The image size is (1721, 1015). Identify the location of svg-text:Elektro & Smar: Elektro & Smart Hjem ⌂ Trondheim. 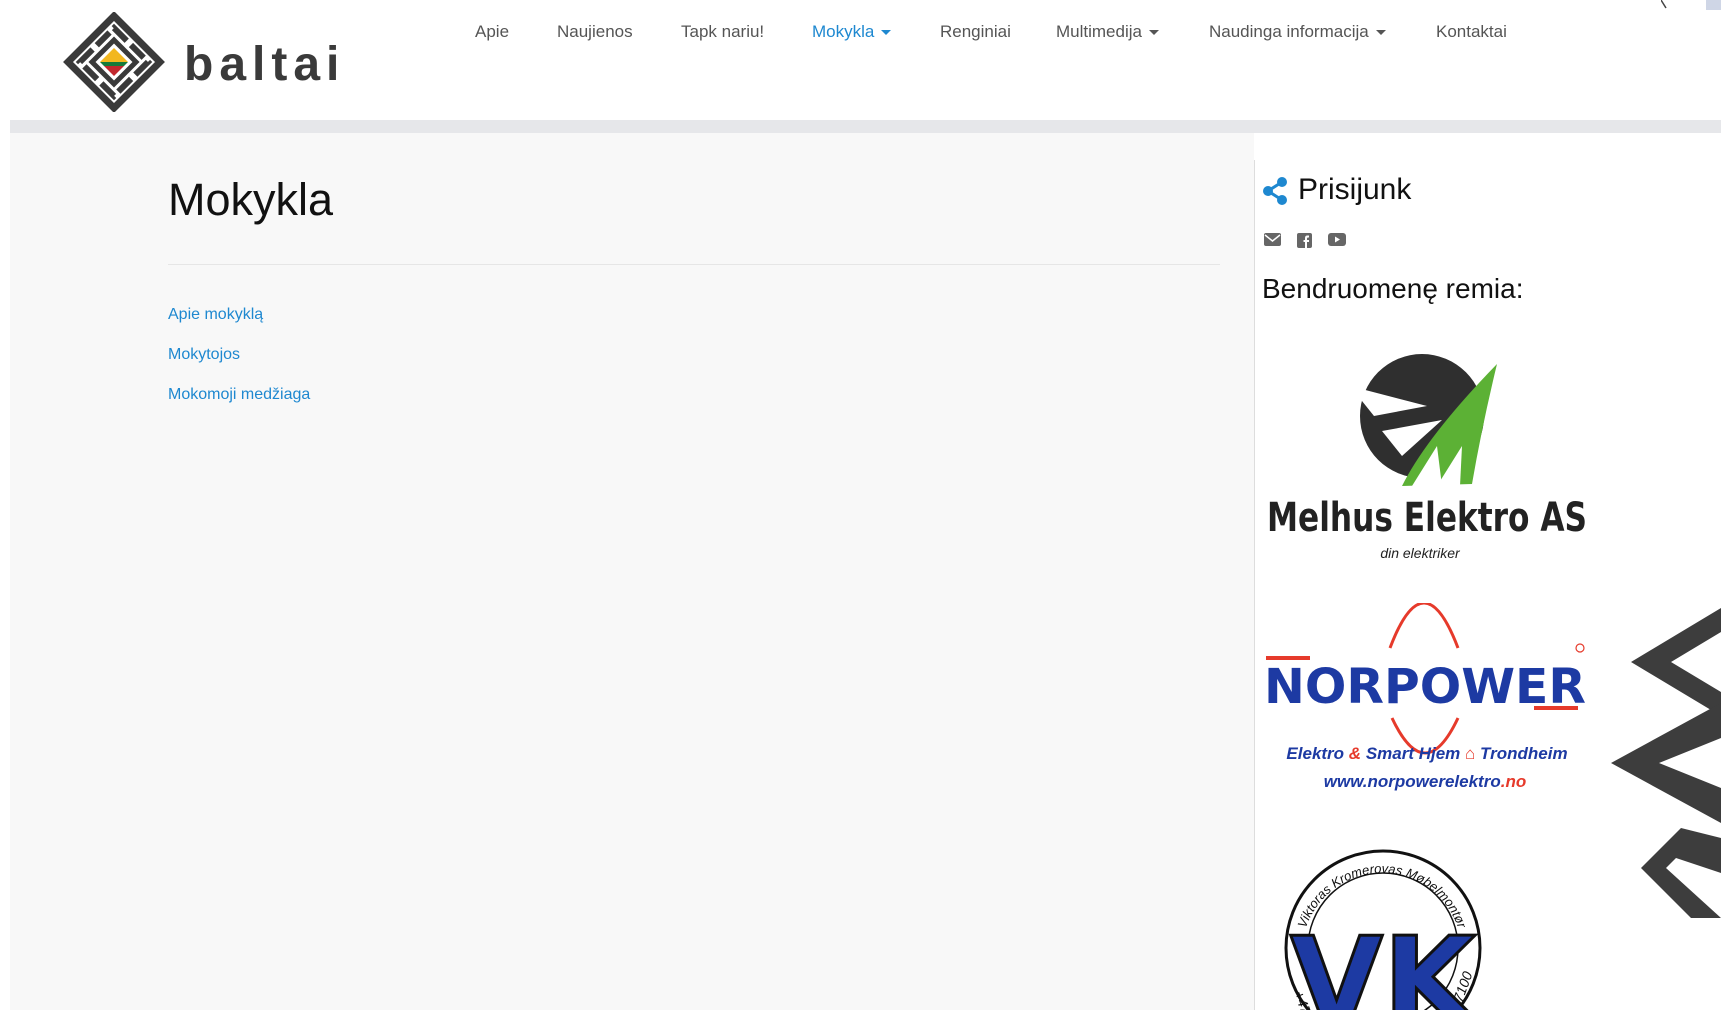
(1426, 753).